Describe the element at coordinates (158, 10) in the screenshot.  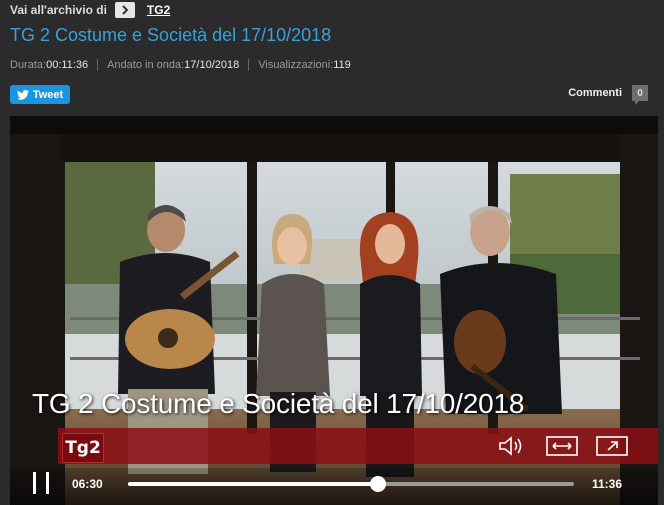
I see `breadcrumb-link-tg2: TG2` at that location.